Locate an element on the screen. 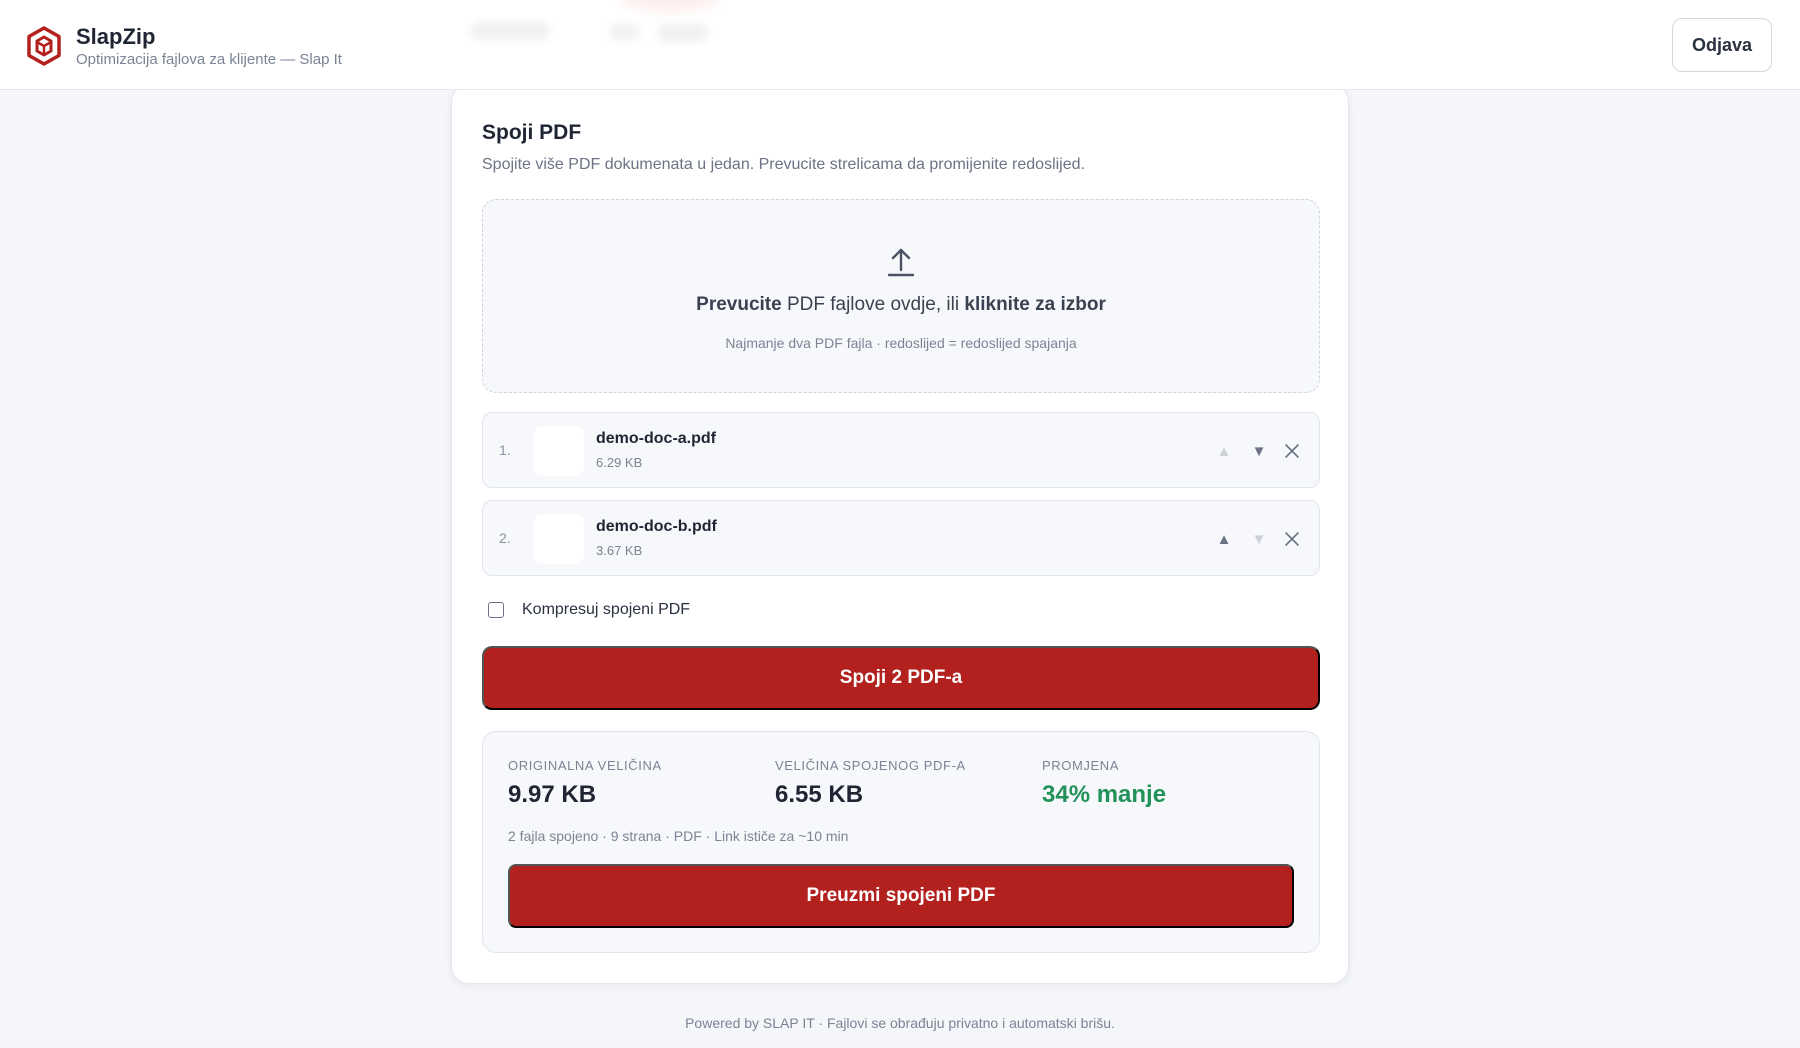  app-name: SlapZip is located at coordinates (116, 36).